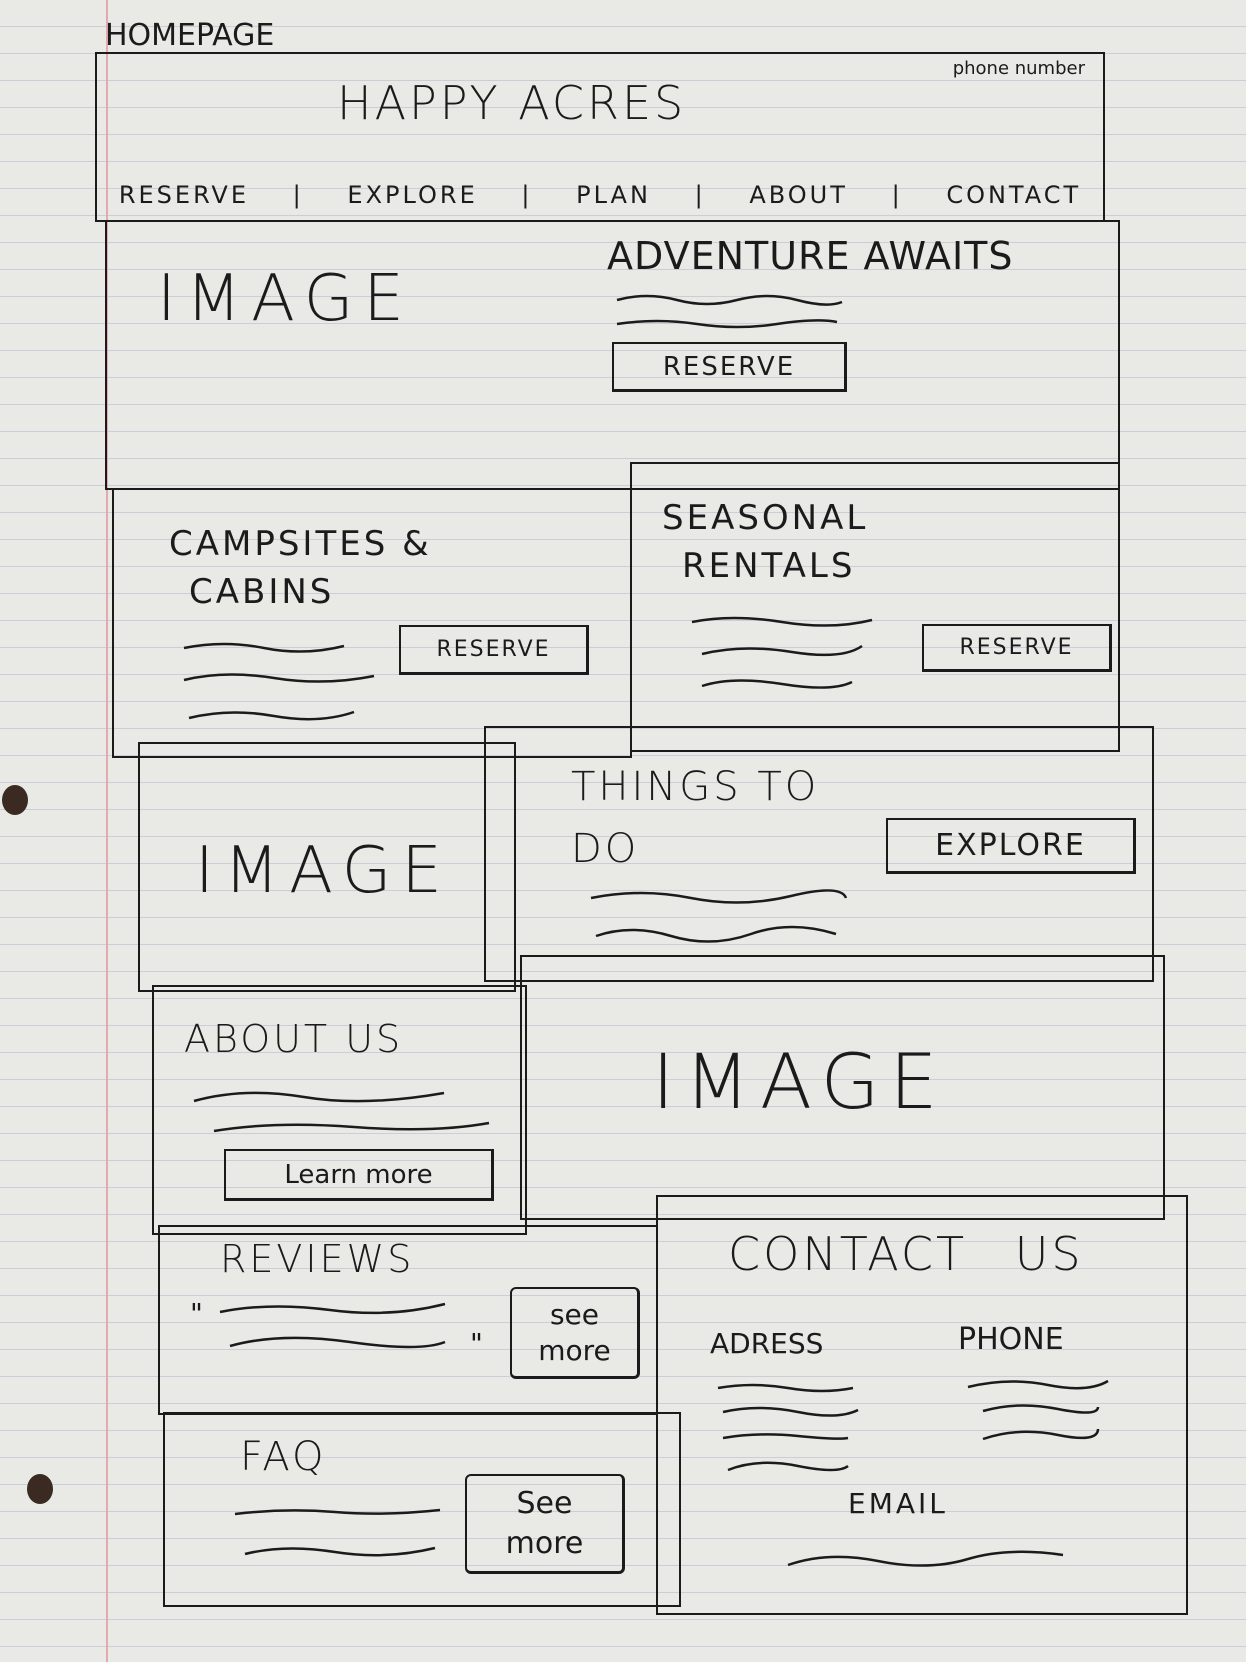 The height and width of the screenshot is (1662, 1246). I want to click on address-placeholder-squiggle, so click(788, 1427).